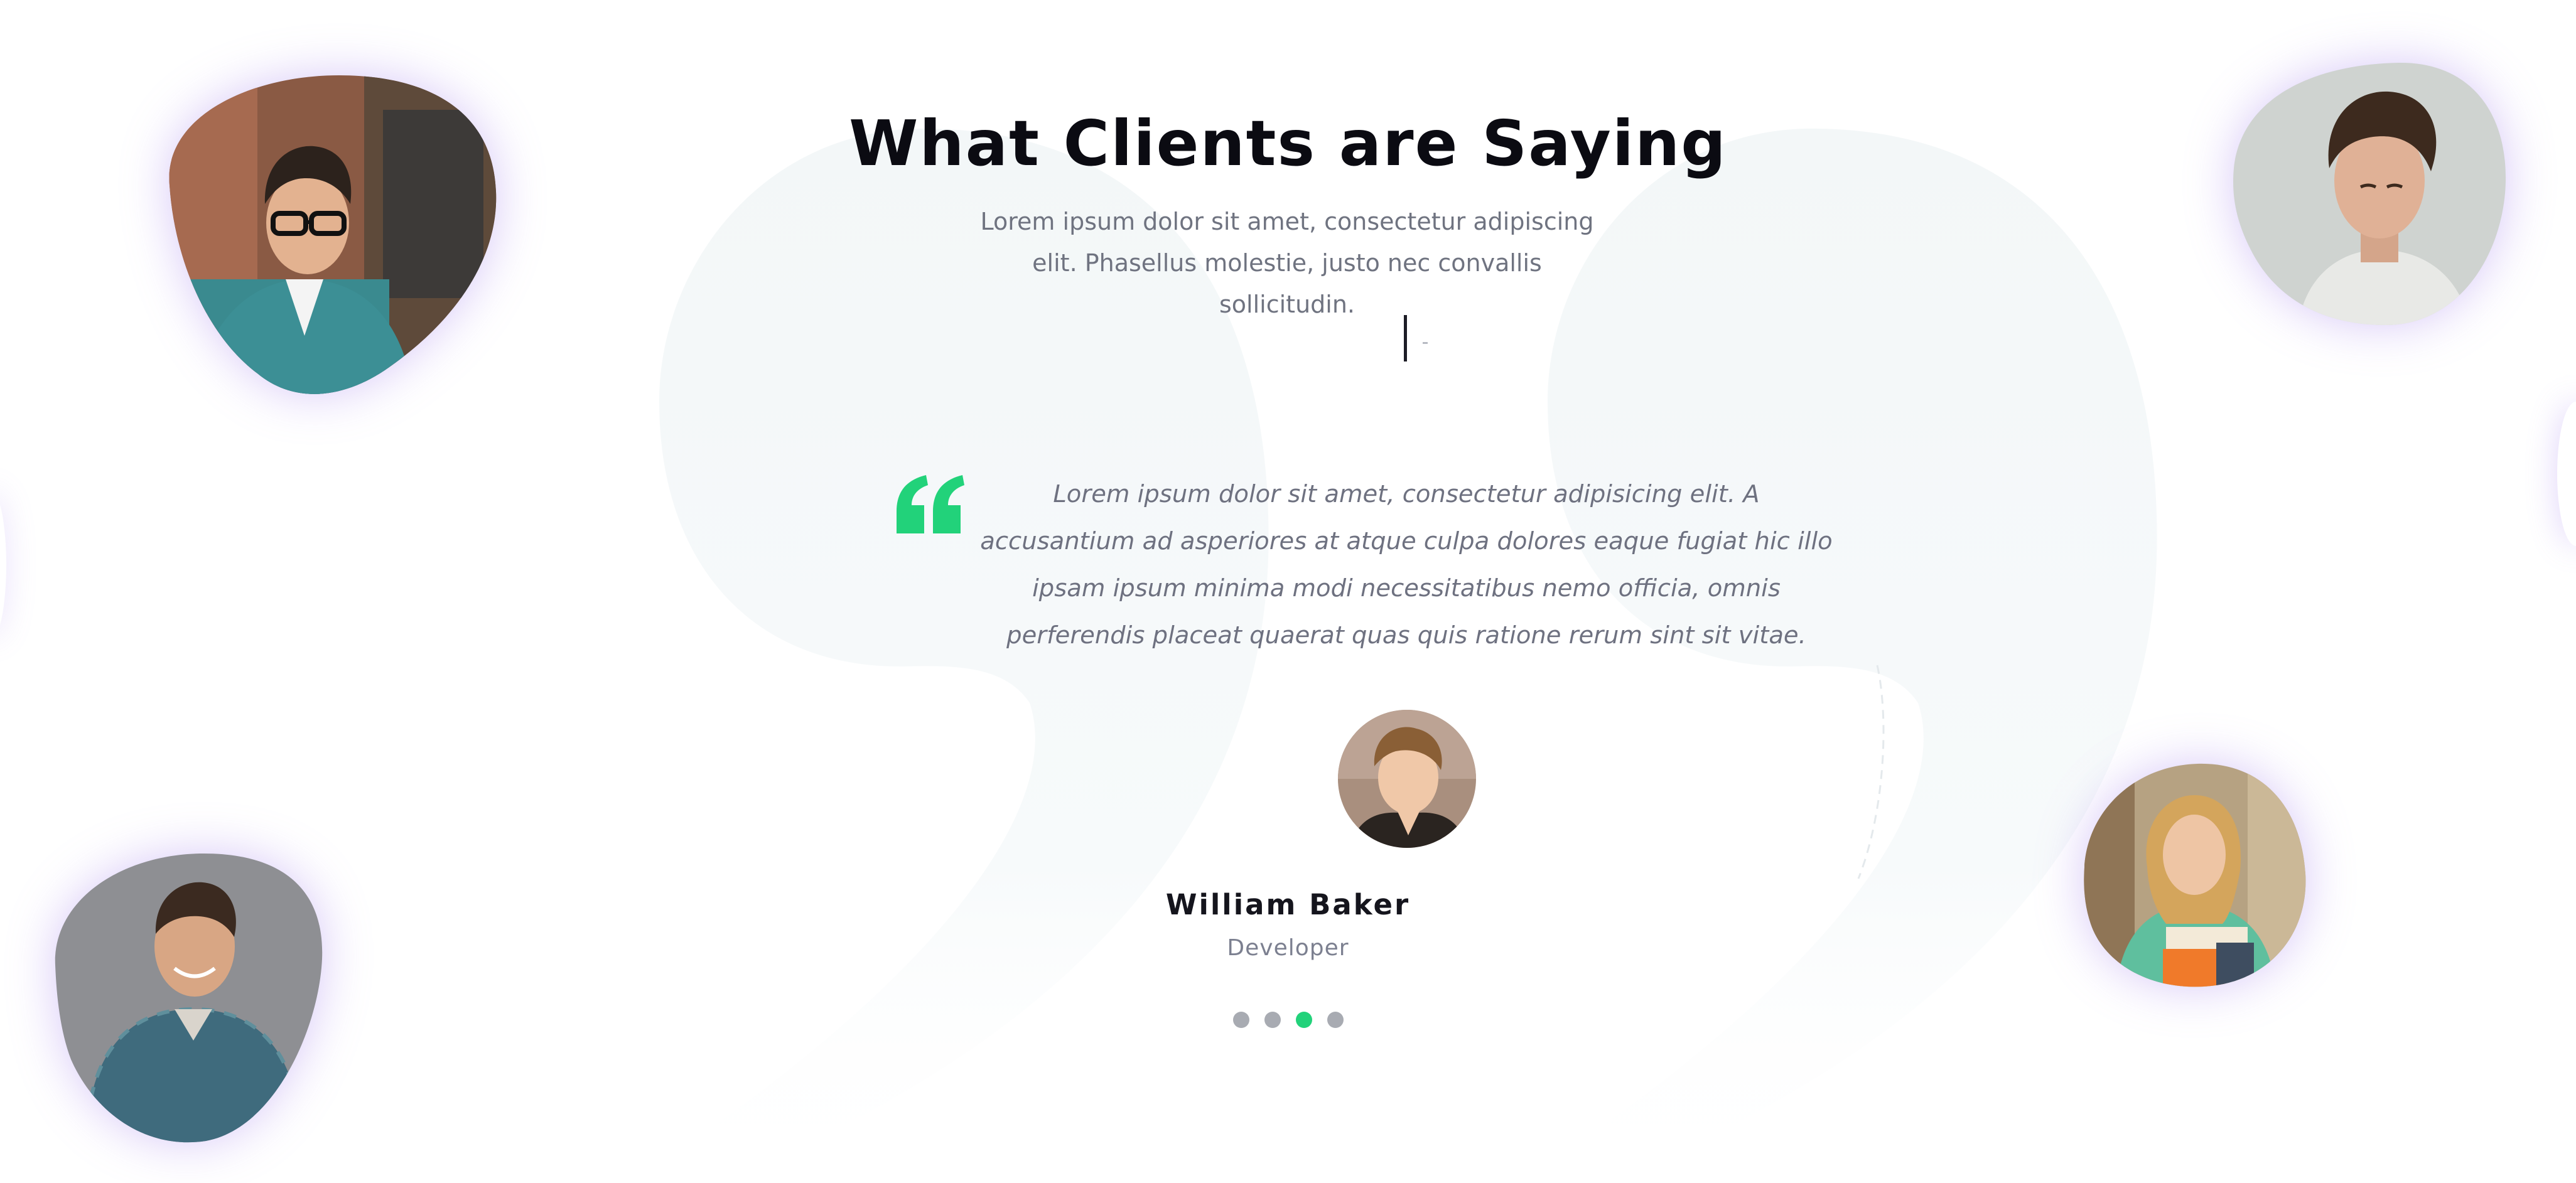 This screenshot has width=2576, height=1183. What do you see at coordinates (930, 504) in the screenshot?
I see `quote-icon` at bounding box center [930, 504].